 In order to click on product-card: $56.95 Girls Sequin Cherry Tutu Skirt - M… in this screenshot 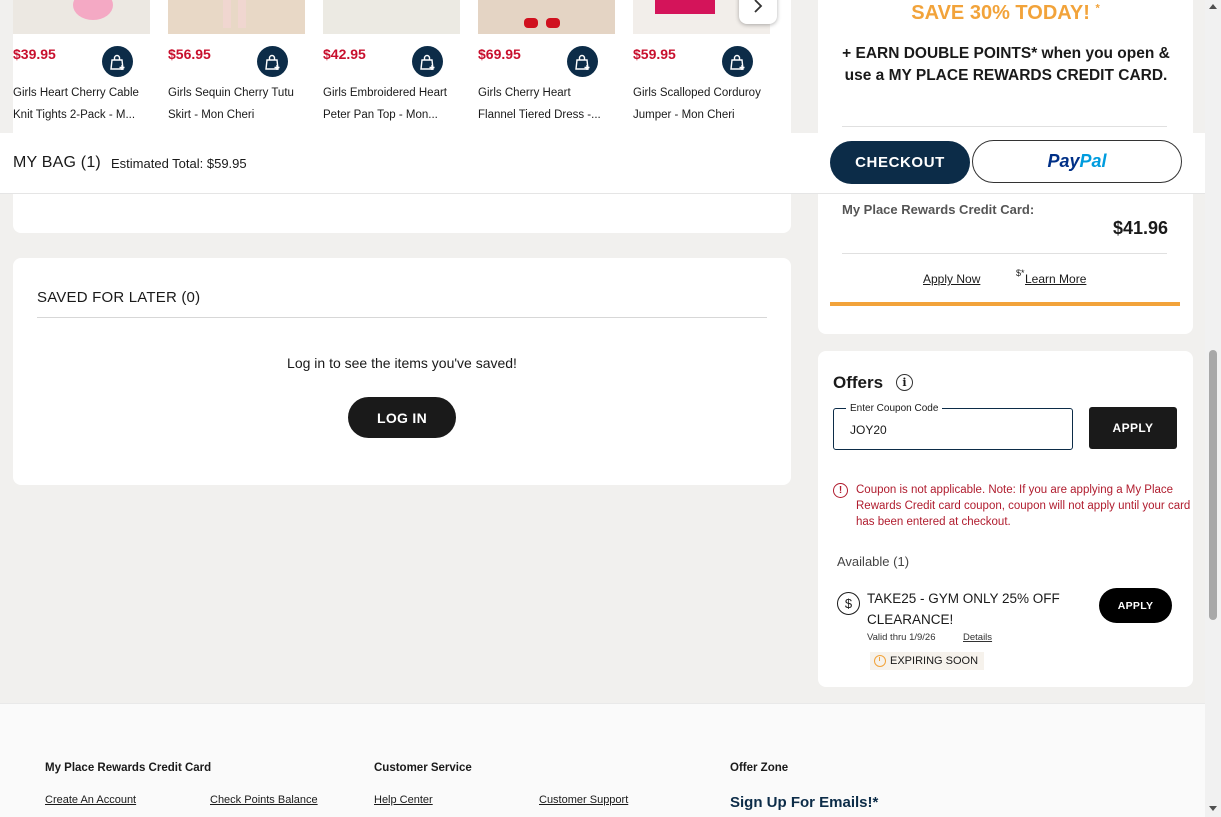, I will do `click(236, 60)`.